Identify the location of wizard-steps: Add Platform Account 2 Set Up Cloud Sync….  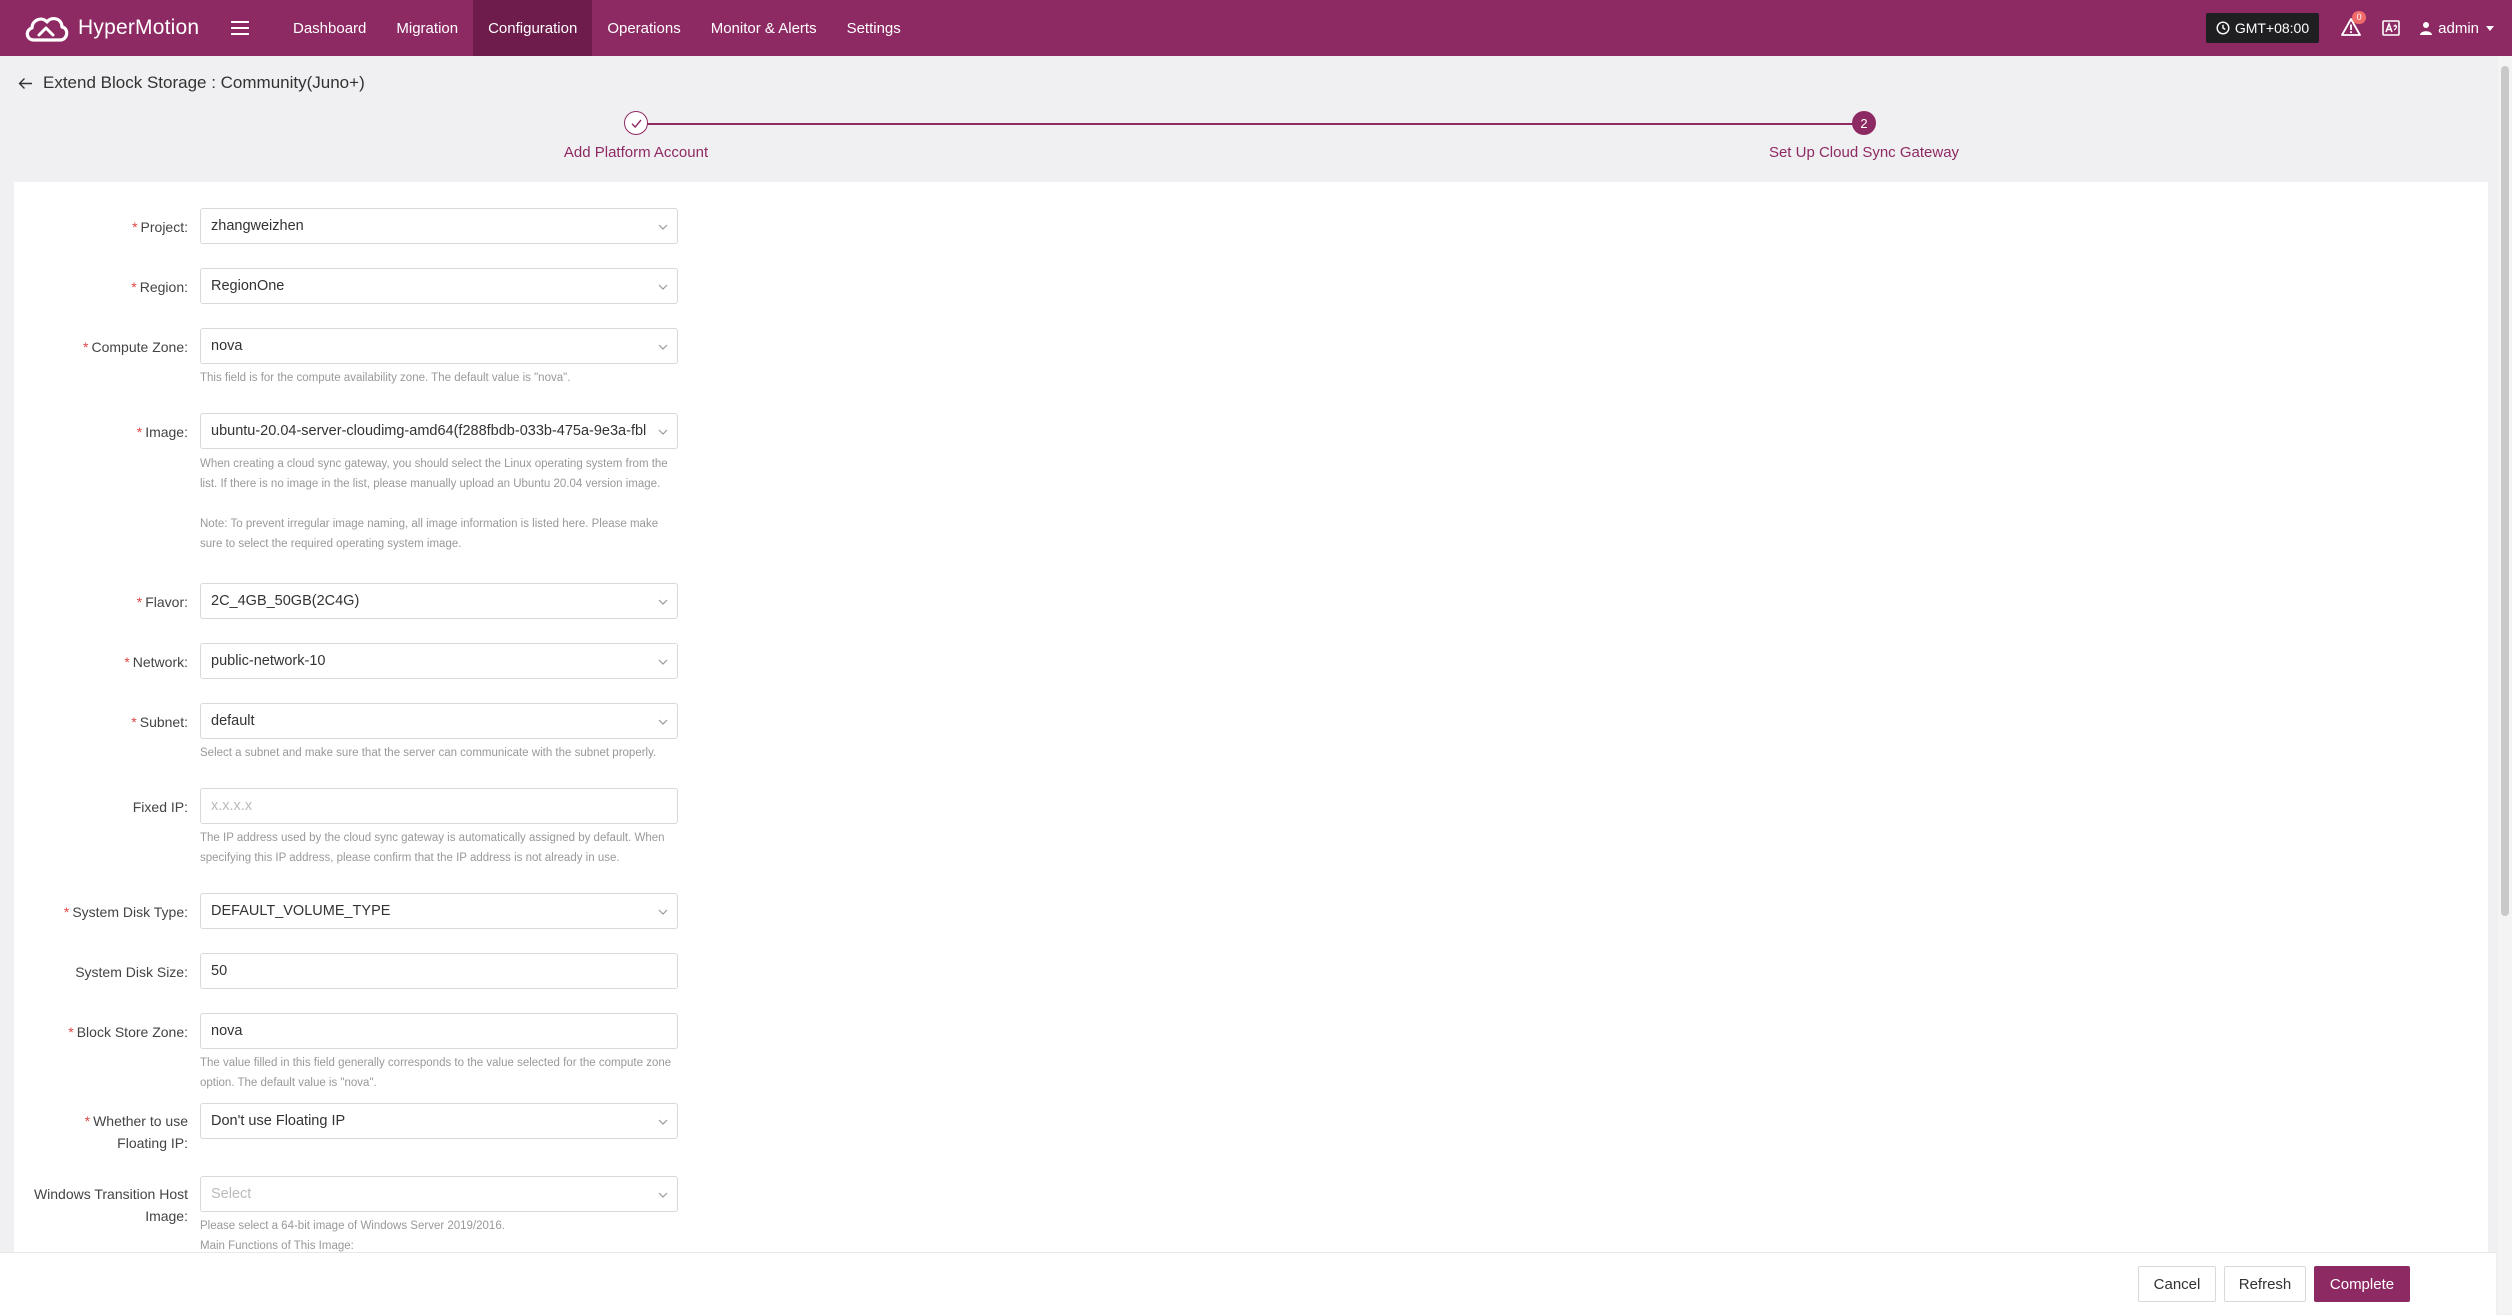
(1320, 138).